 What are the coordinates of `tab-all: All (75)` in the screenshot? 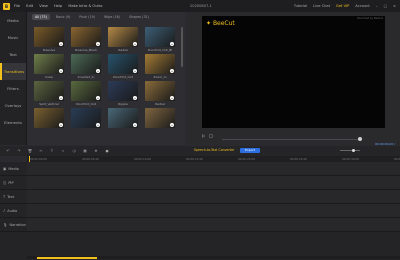 It's located at (41, 17).